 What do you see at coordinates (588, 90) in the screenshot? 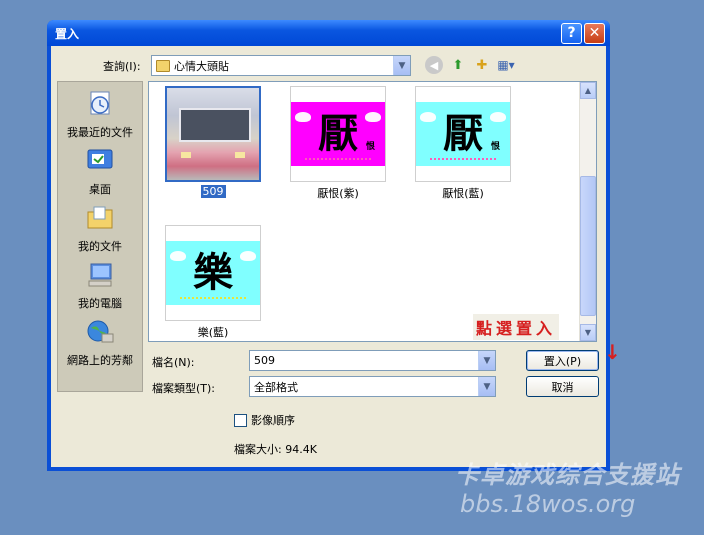
I see `scroll-up-icon: ▲` at bounding box center [588, 90].